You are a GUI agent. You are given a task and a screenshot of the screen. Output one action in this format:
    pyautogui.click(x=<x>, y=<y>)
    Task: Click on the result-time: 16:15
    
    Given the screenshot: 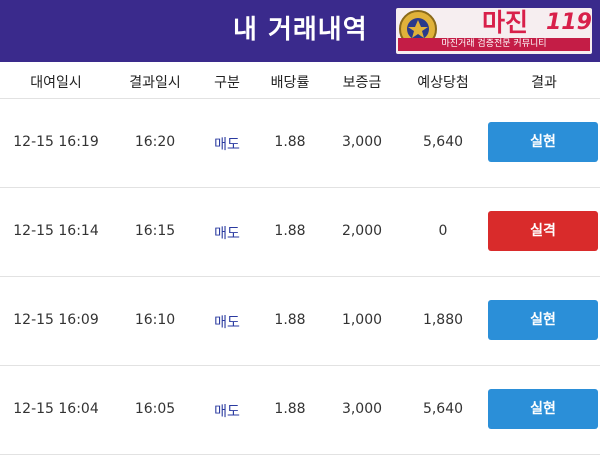 What is the action you would take?
    pyautogui.click(x=155, y=231)
    